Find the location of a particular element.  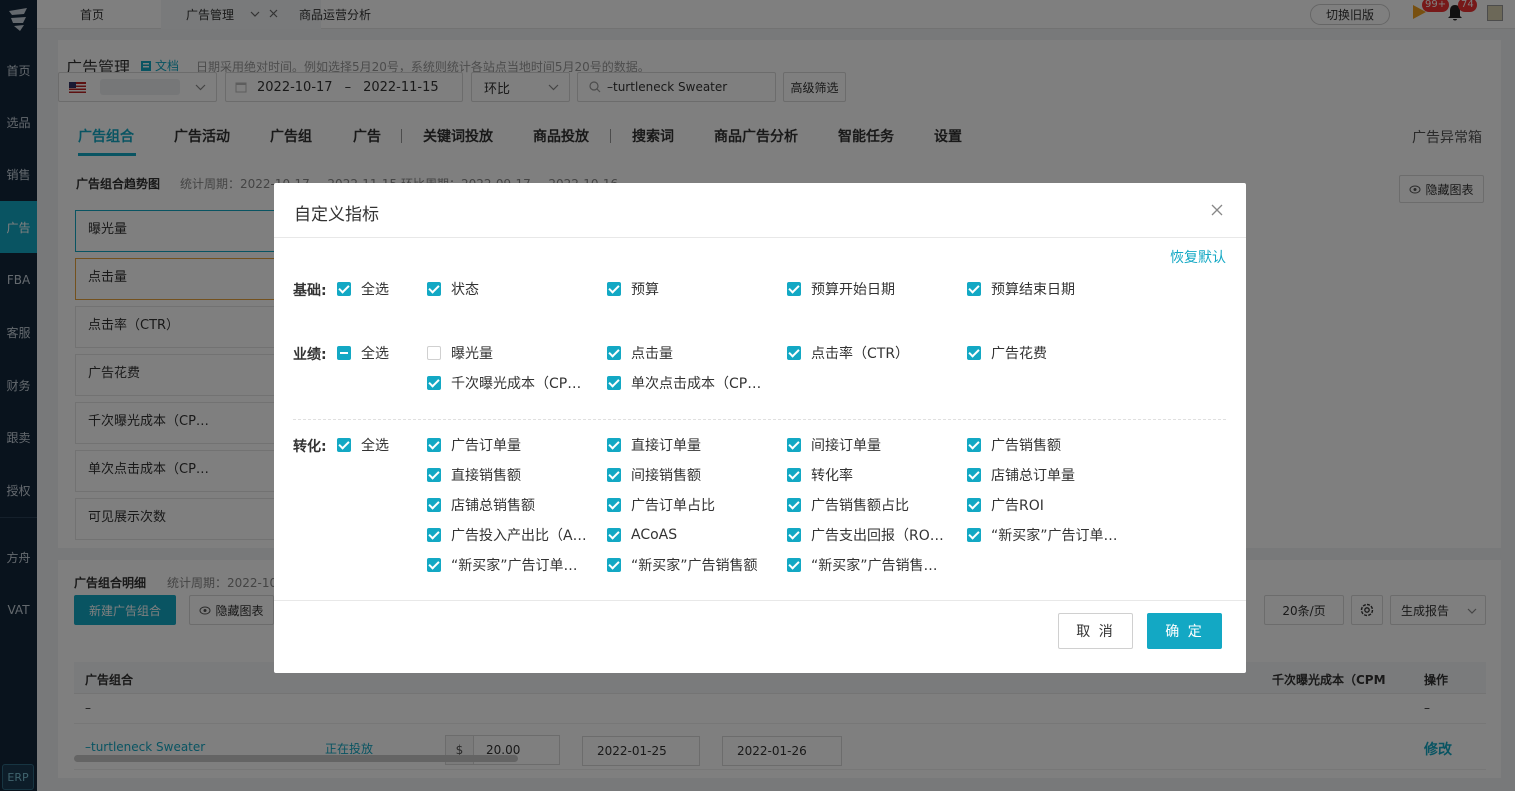

checkbox-item: 预算结束日期 is located at coordinates (1021, 289).